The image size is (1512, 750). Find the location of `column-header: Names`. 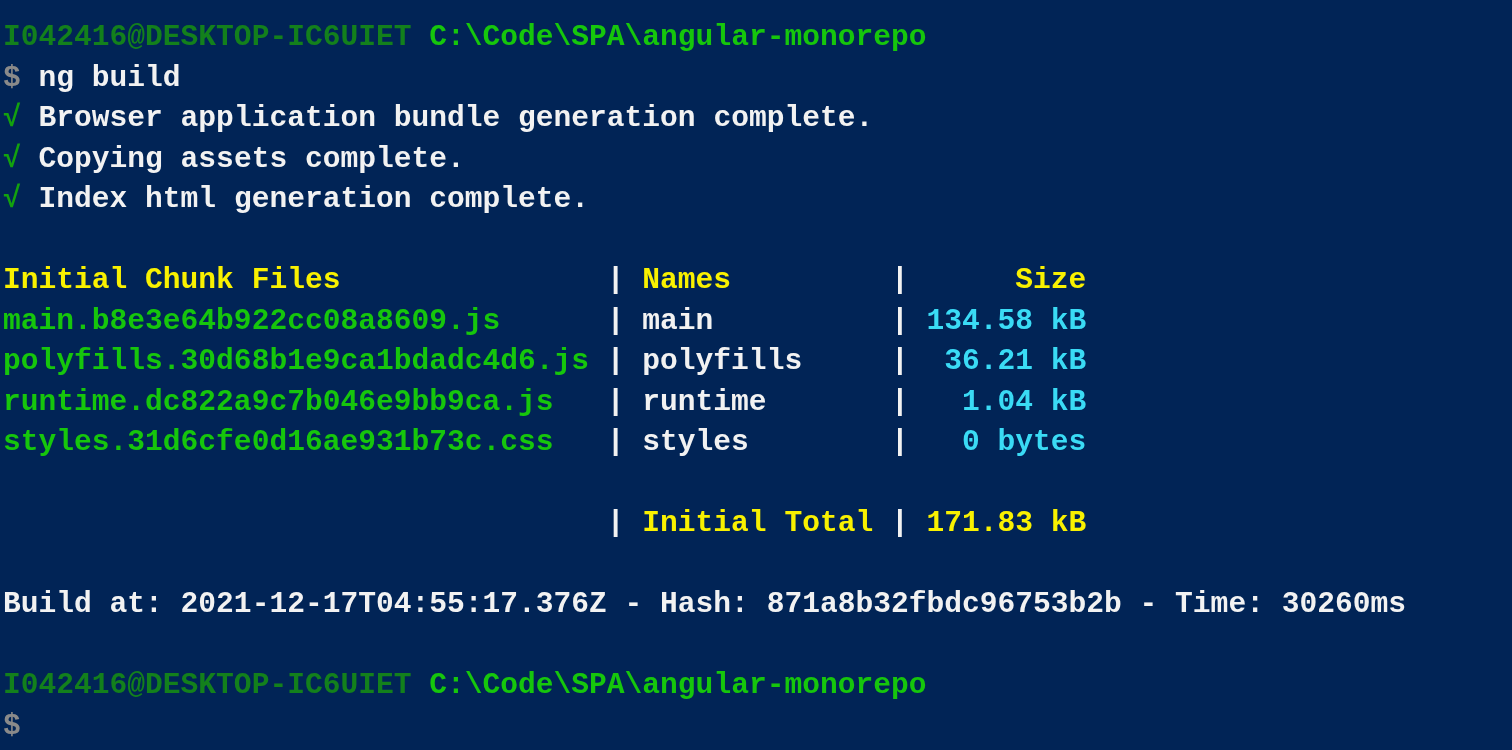

column-header: Names is located at coordinates (687, 280).